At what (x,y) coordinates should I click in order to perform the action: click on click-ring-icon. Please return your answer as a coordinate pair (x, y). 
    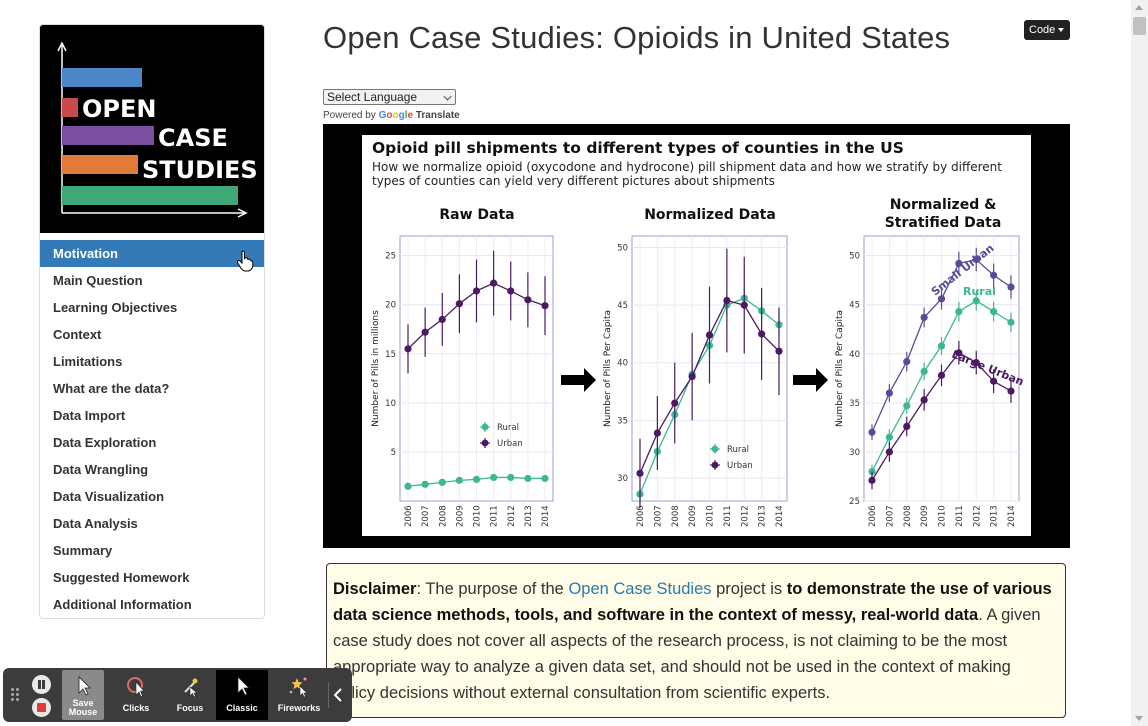
    Looking at the image, I should click on (136, 687).